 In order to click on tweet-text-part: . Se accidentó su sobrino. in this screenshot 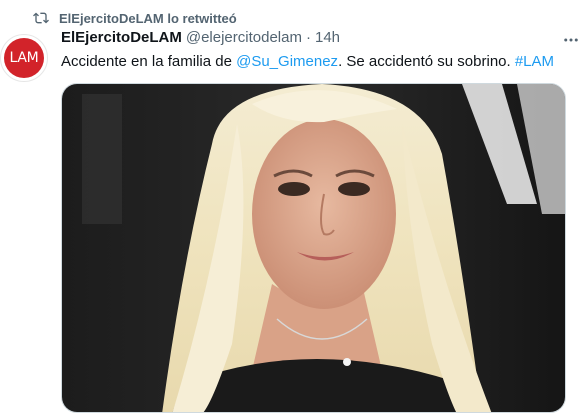, I will do `click(426, 61)`.